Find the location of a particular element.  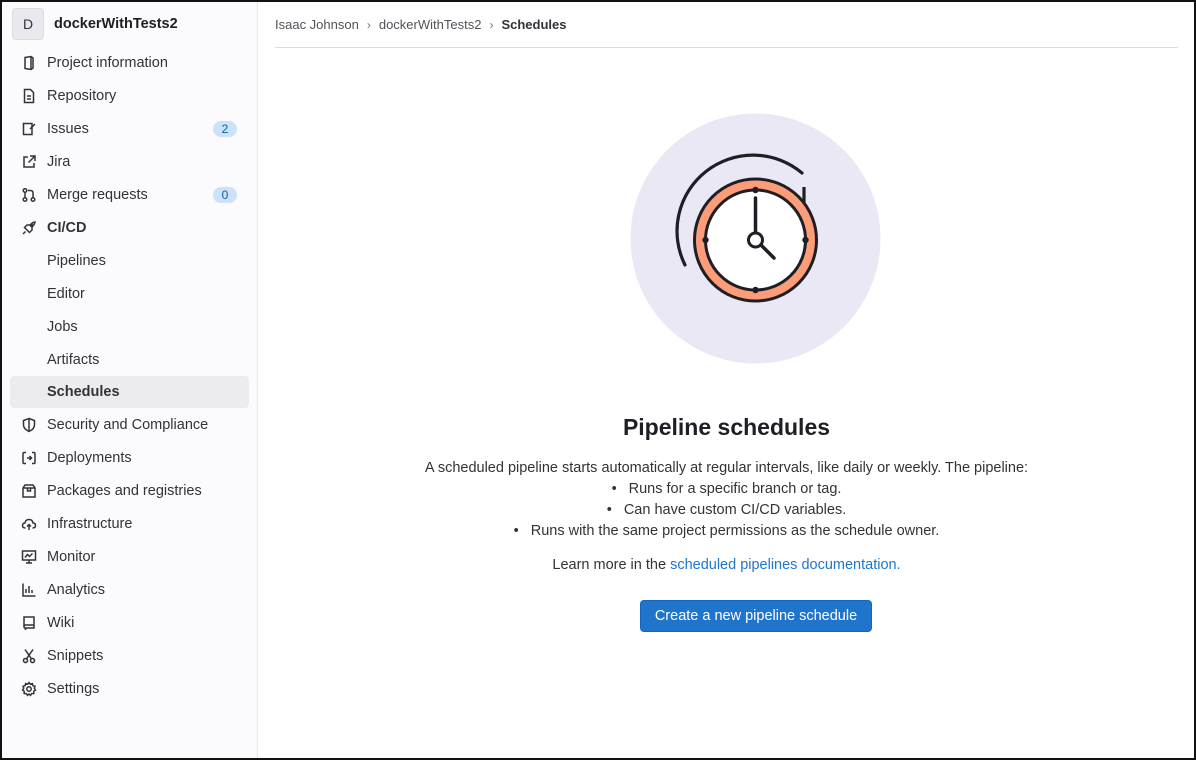

sidebar-item-label: Artifacts is located at coordinates (73, 359).